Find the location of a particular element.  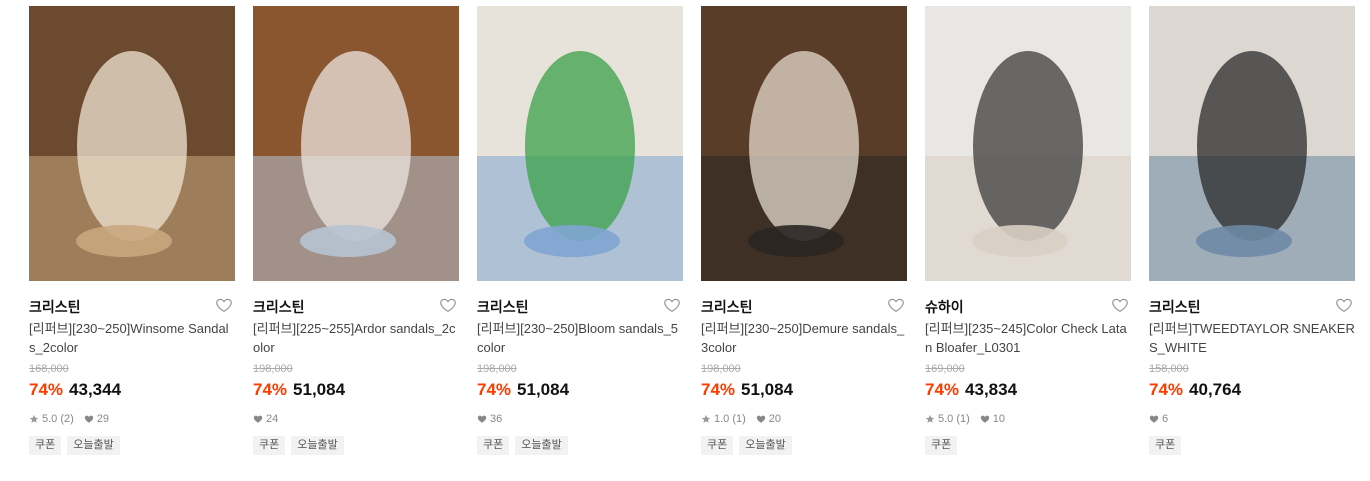

rating: 1.0 (1) is located at coordinates (723, 419).